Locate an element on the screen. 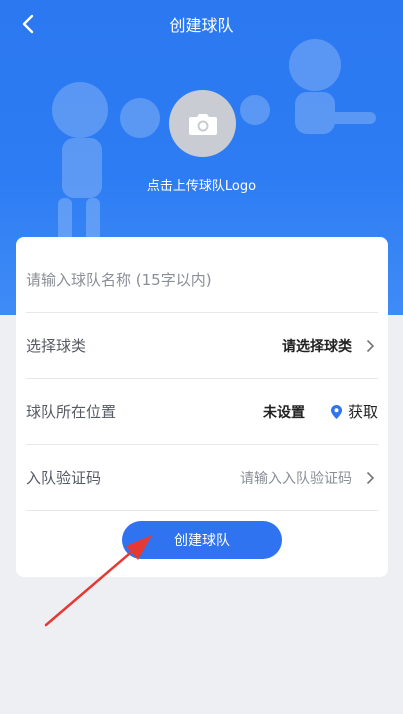 Image resolution: width=403 pixels, height=714 pixels. location-row: 球队所在位置 未设置 获取 is located at coordinates (202, 412).